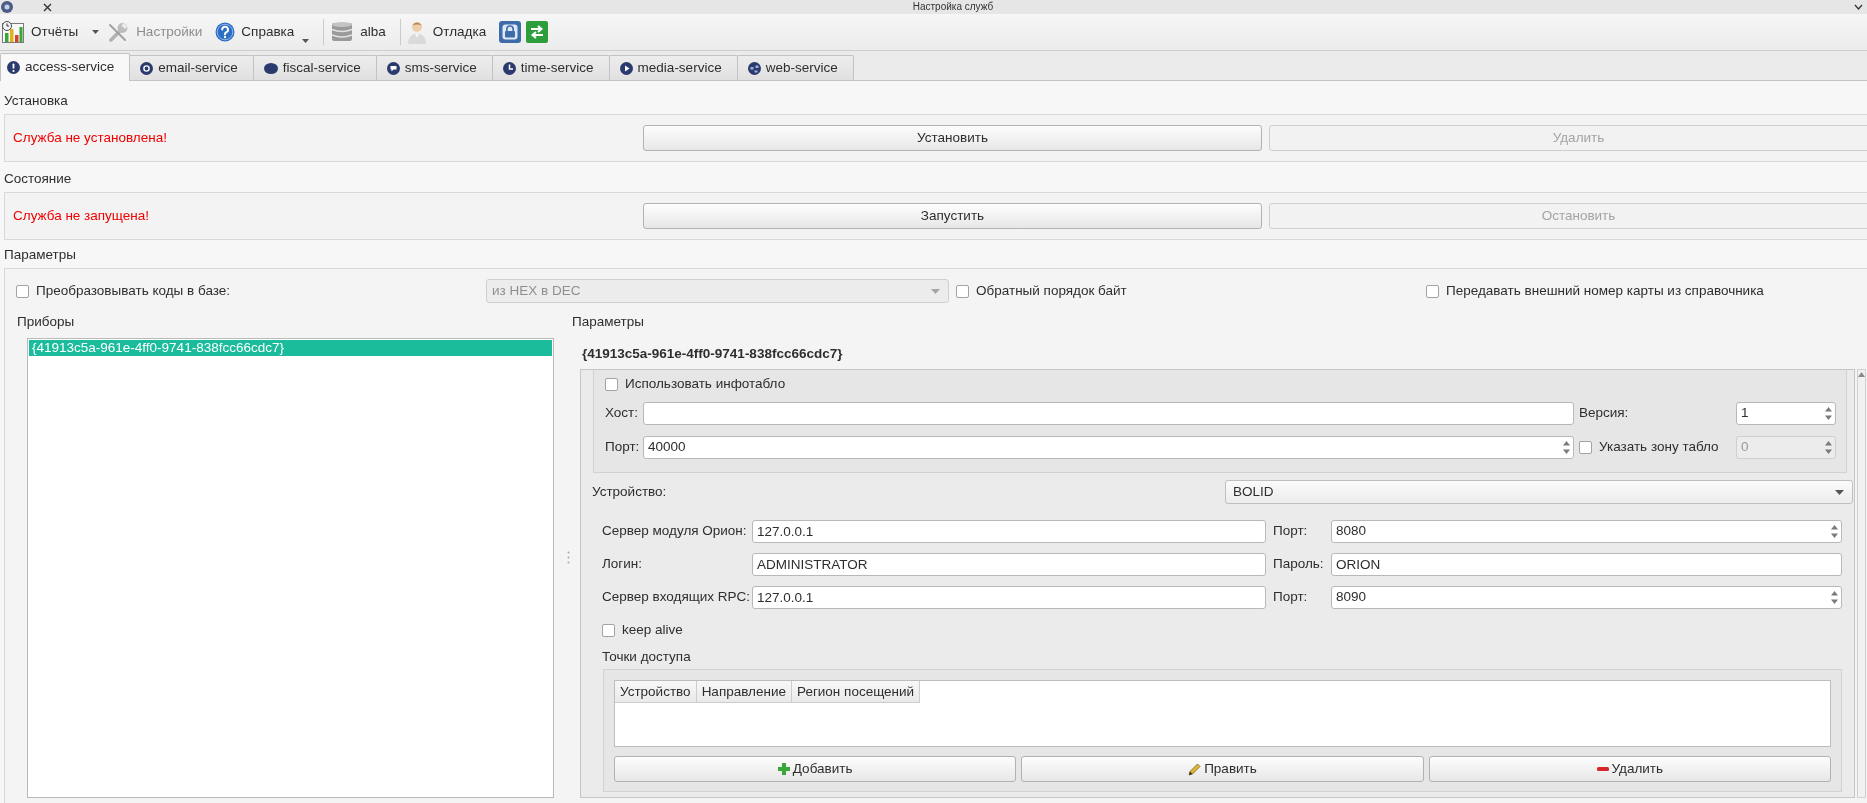 The image size is (1867, 803). Describe the element at coordinates (7, 7) in the screenshot. I see `app-icon` at that location.